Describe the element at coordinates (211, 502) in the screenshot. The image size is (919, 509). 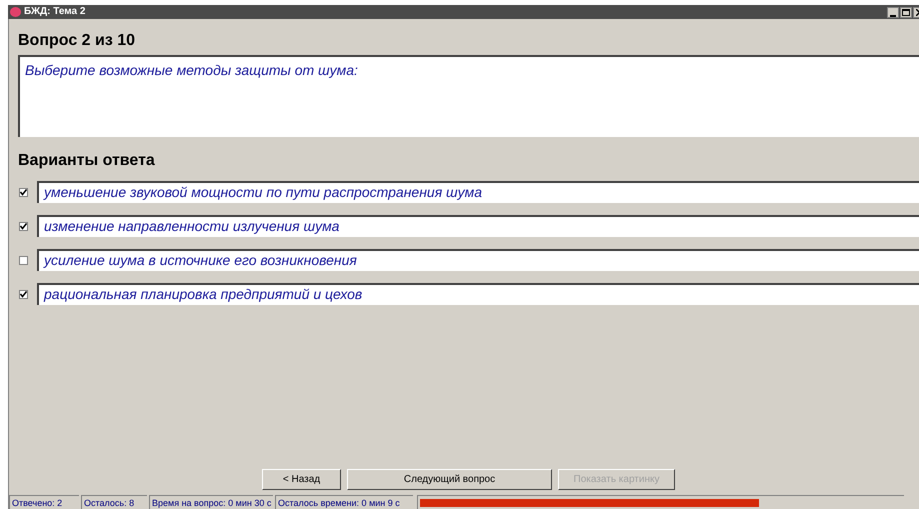
I see `status-panel: Время на вопрос: 0 мин 30 с` at that location.